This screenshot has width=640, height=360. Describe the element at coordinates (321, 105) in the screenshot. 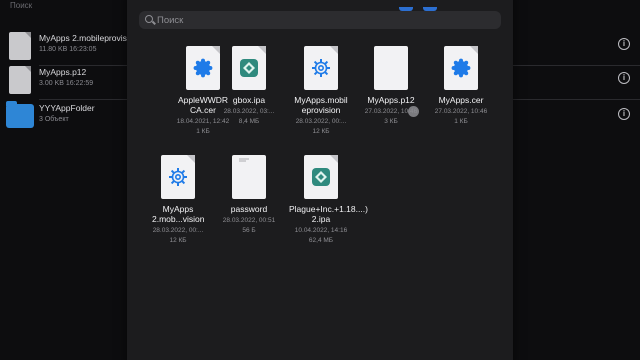

I see `file-name: MyApps.mobileprovision` at that location.